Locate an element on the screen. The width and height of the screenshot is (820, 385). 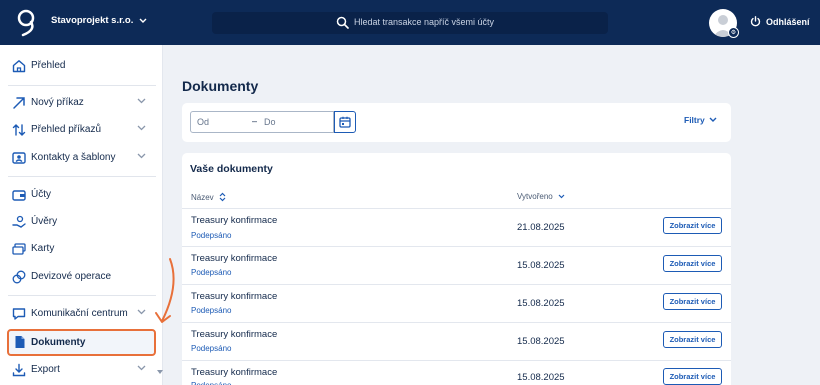
calendar-icon is located at coordinates (345, 122).